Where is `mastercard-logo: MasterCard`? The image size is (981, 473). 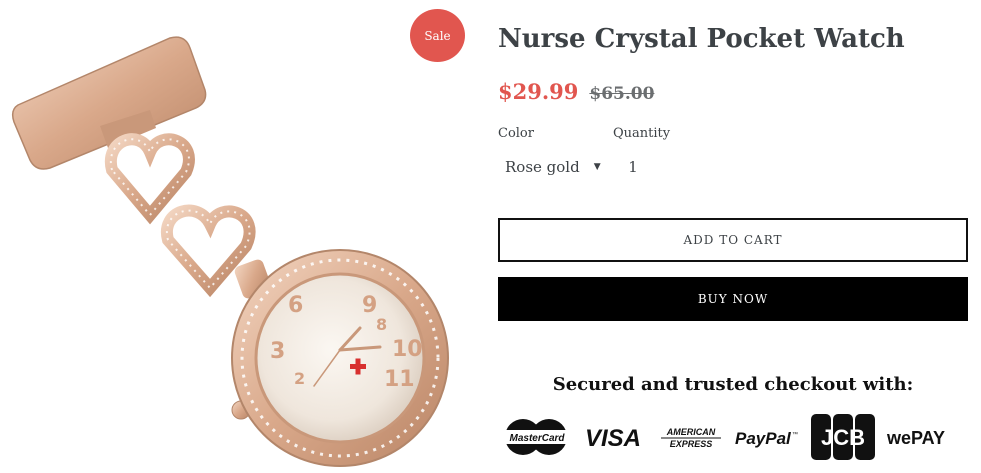 mastercard-logo: MasterCard is located at coordinates (537, 437).